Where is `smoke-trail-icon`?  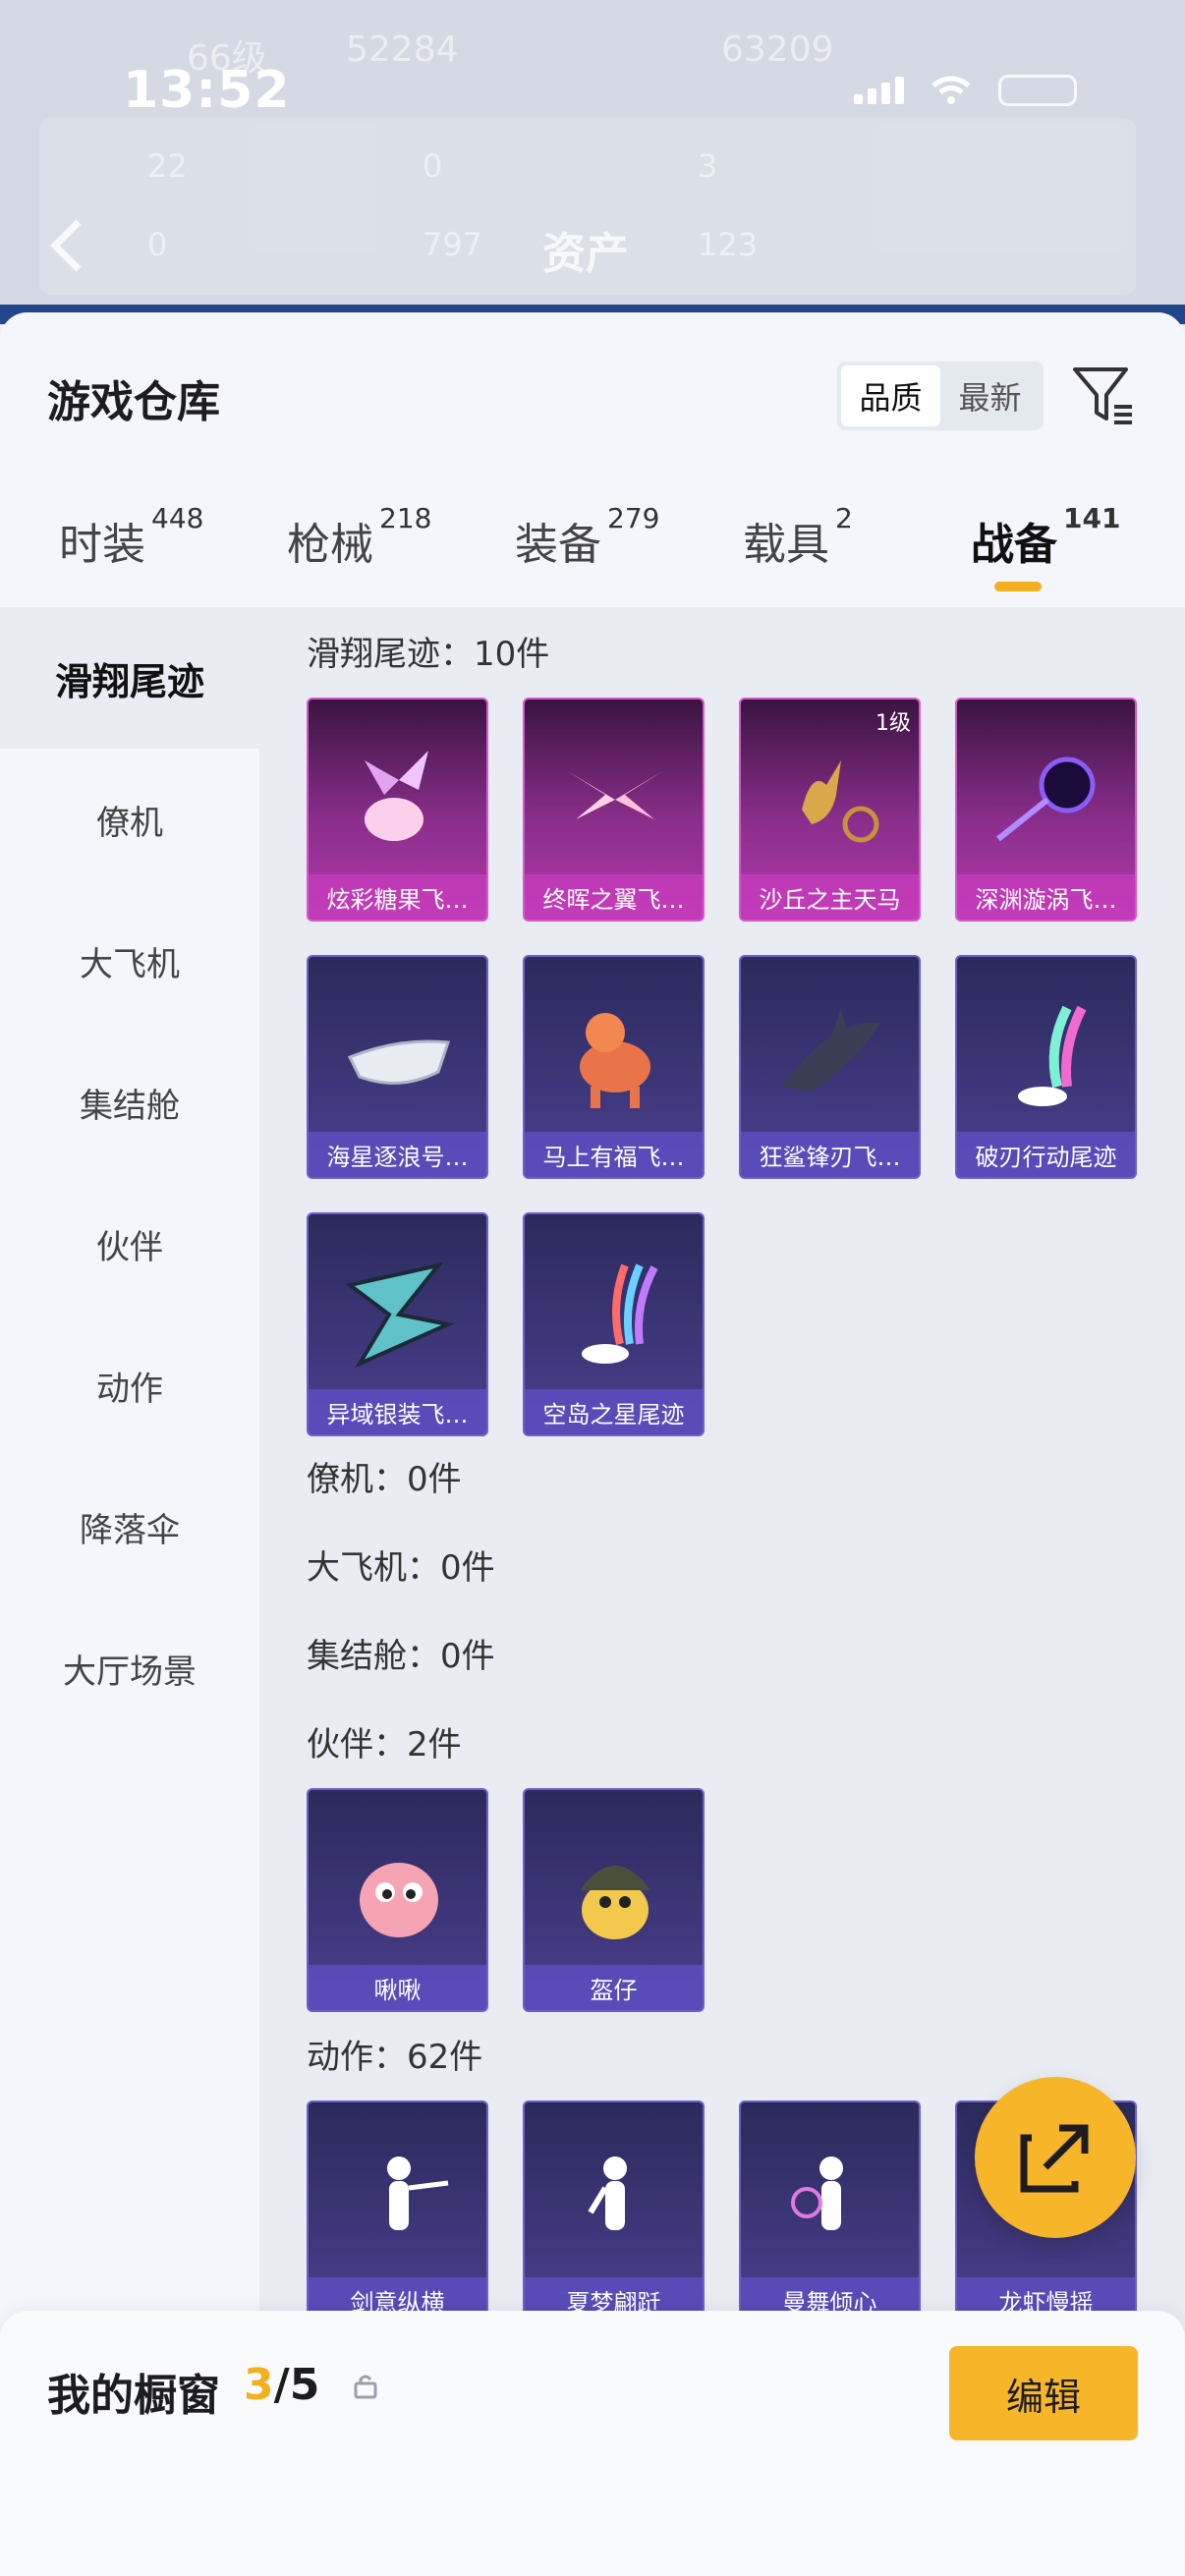
smoke-trail-icon is located at coordinates (1053, 1055).